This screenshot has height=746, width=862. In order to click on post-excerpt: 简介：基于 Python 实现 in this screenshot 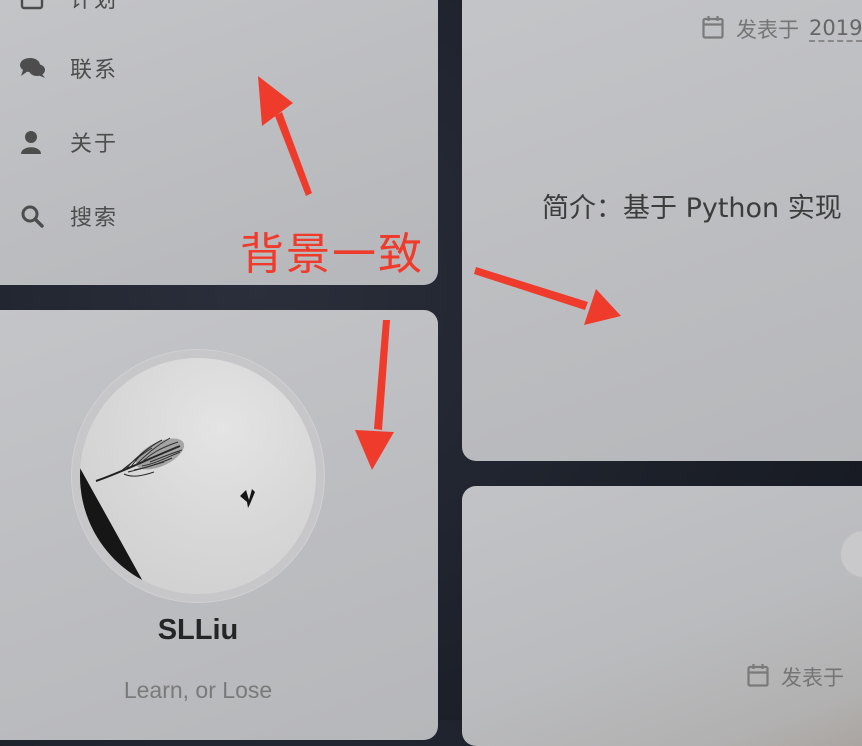, I will do `click(692, 208)`.